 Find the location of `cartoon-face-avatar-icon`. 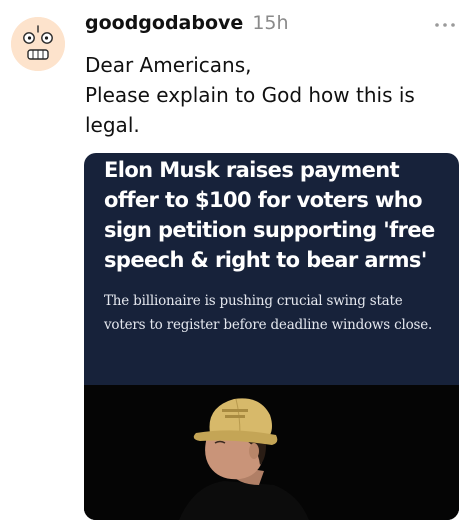

cartoon-face-avatar-icon is located at coordinates (38, 44).